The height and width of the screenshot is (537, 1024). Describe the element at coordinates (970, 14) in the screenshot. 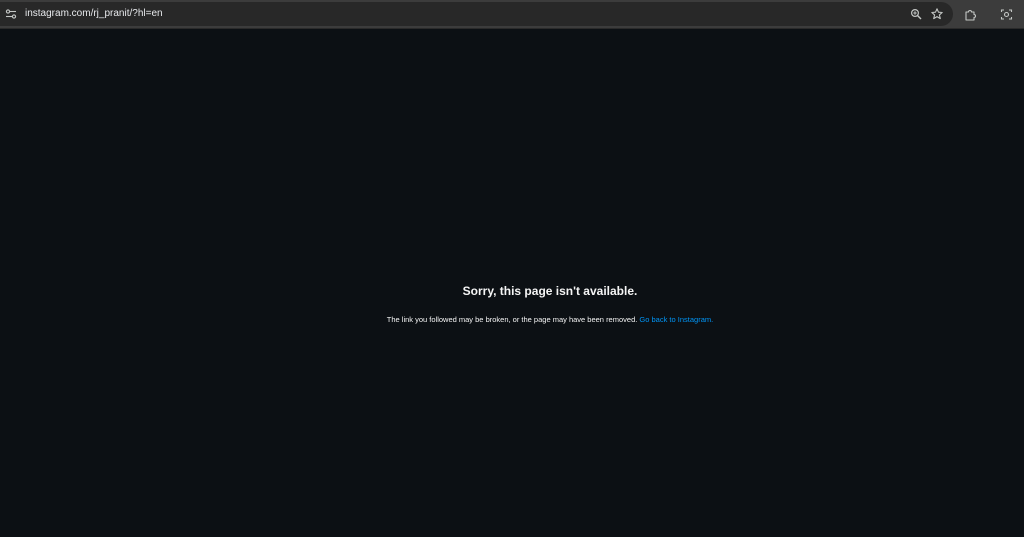

I see `puzzle-piece-icon` at that location.